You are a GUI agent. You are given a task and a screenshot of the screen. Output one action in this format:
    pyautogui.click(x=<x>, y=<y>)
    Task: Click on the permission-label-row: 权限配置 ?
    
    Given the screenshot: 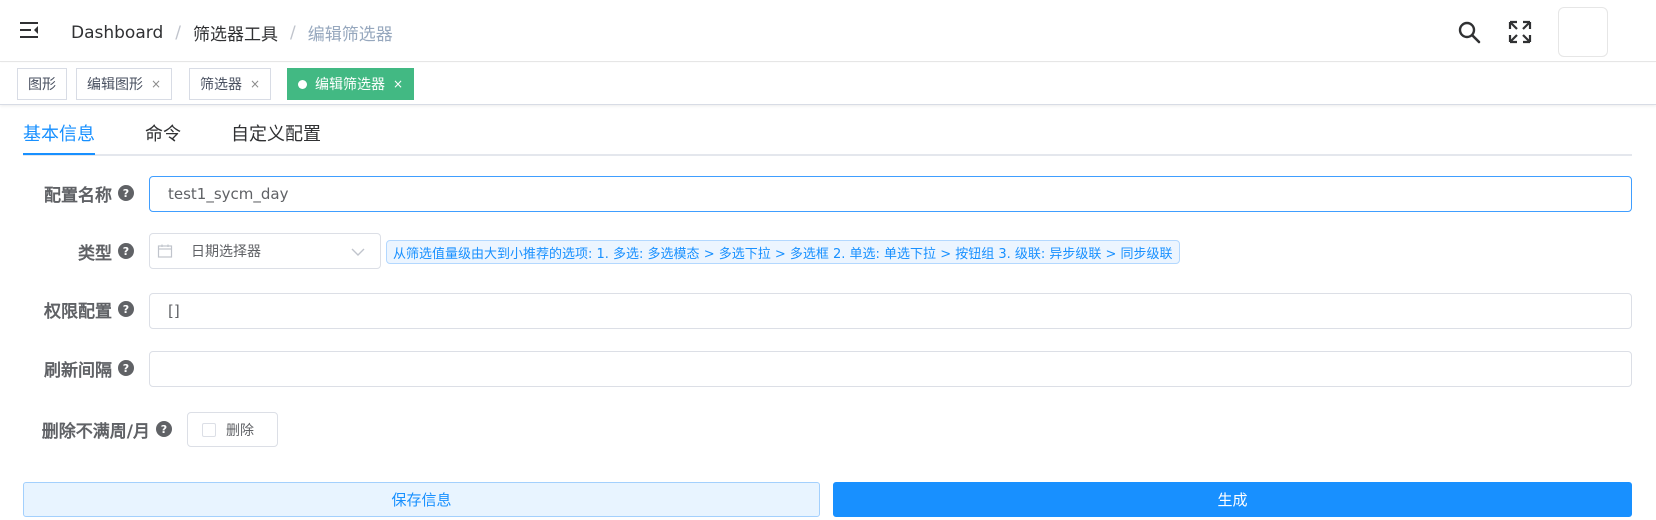 What is the action you would take?
    pyautogui.click(x=77, y=309)
    